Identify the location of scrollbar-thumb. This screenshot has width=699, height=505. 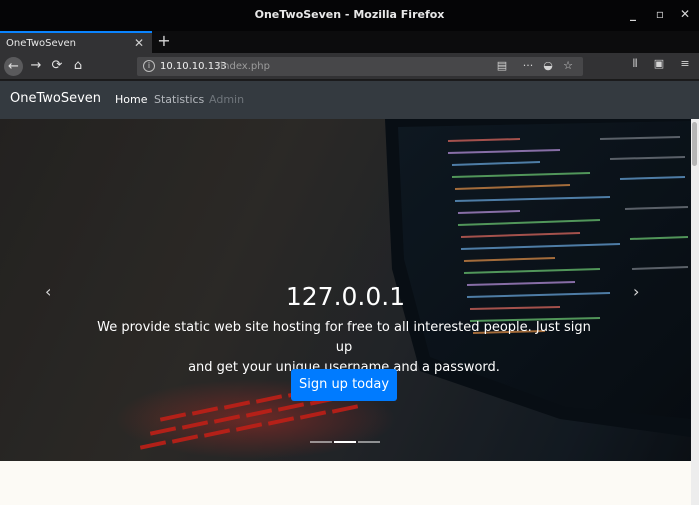
(694, 144).